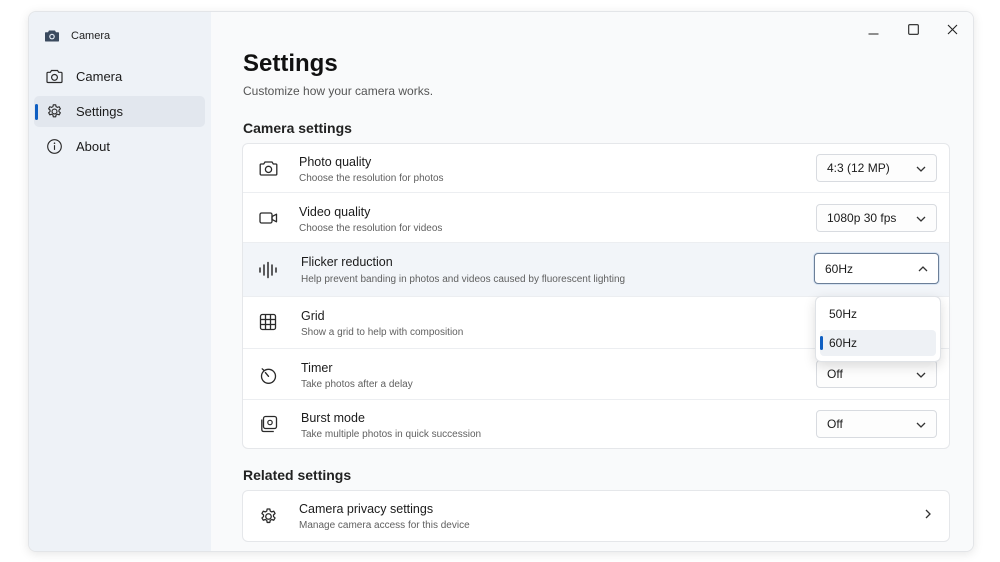  I want to click on maximize-button, so click(913, 31).